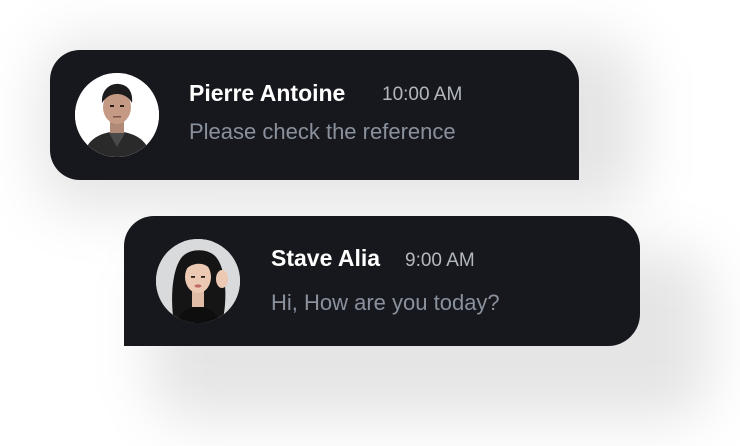 This screenshot has height=446, width=740. What do you see at coordinates (385, 302) in the screenshot?
I see `message-text: Hi, How are you today?` at bounding box center [385, 302].